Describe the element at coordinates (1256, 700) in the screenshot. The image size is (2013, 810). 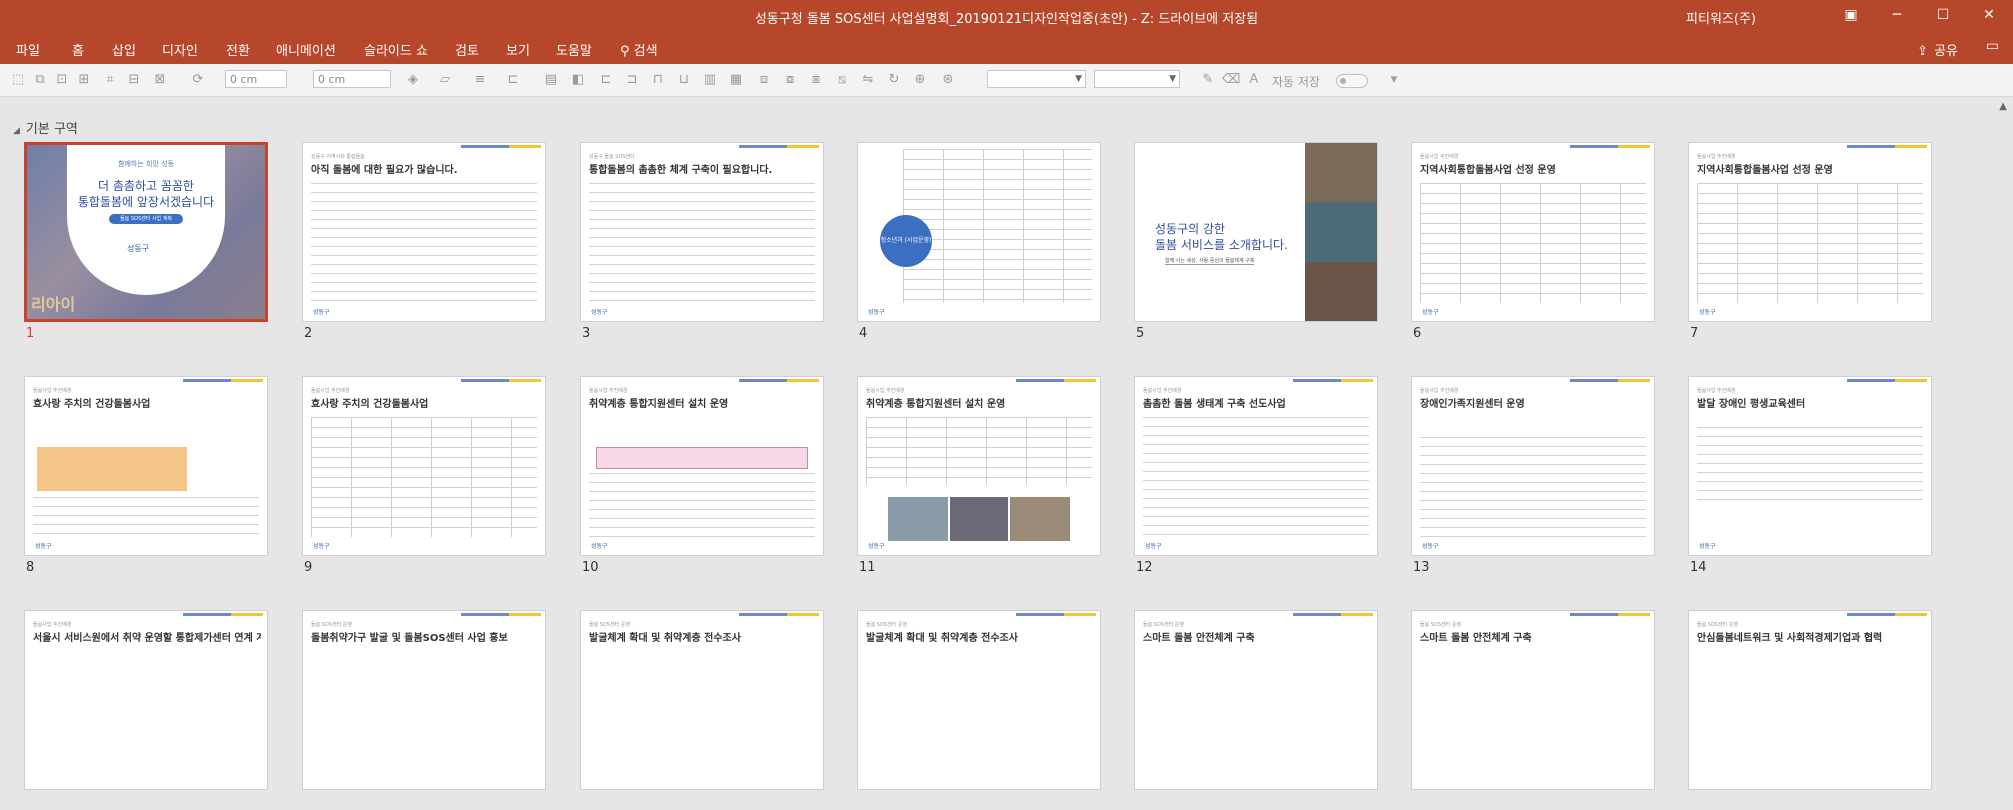
I see `slide-19: 돌봄 SOS센터 운영 스마트 돌봄 안전체계 구축` at that location.